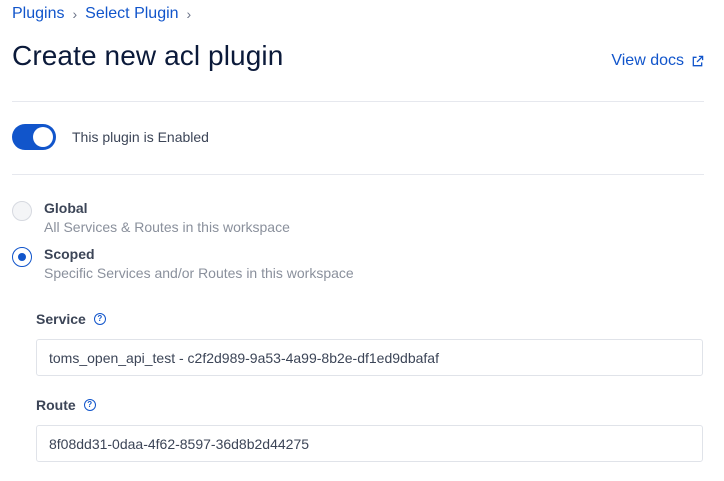  Describe the element at coordinates (43, 137) in the screenshot. I see `toggle-knob` at that location.